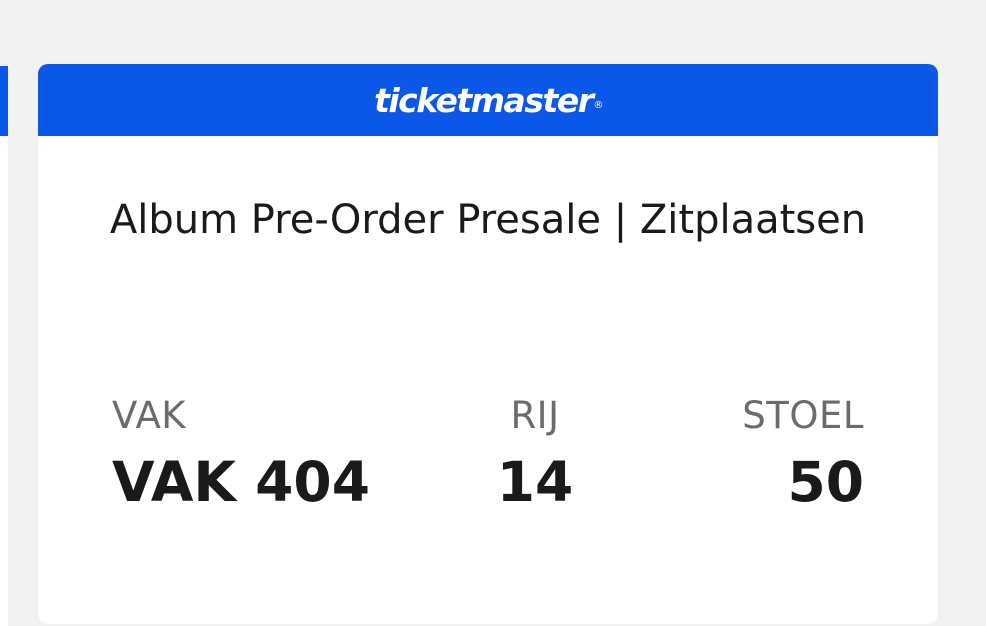 This screenshot has height=626, width=986. Describe the element at coordinates (4, 101) in the screenshot. I see `previous-ticket-header` at that location.